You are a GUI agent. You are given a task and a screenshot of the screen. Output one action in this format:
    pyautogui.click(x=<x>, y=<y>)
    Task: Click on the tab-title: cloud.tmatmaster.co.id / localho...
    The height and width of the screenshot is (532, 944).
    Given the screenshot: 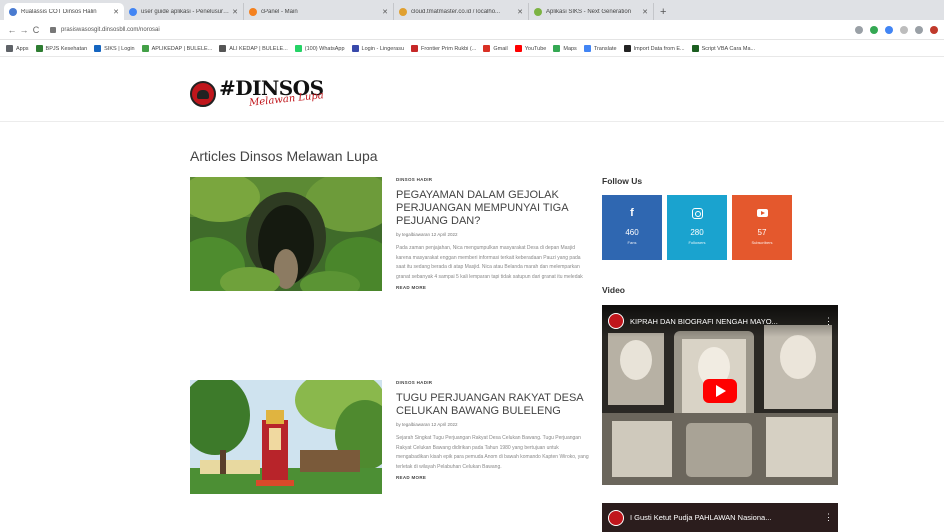 What is the action you would take?
    pyautogui.click(x=456, y=11)
    